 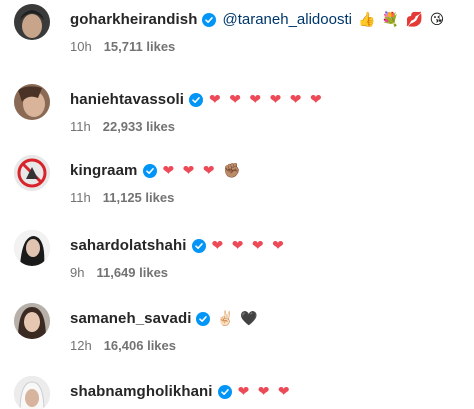 I want to click on username: kingraam, so click(x=104, y=171).